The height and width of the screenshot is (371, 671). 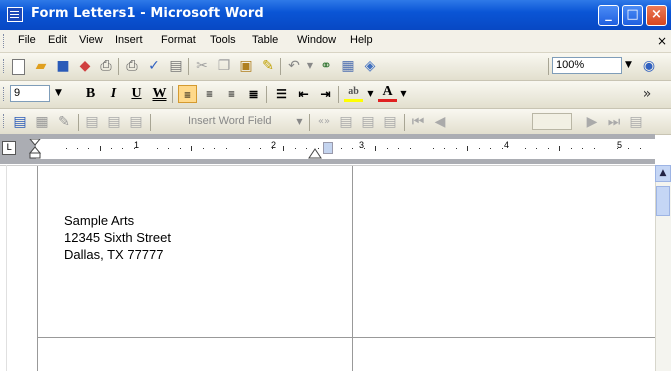 What do you see at coordinates (636, 122) in the screenshot?
I see `find-entry-icon: ▤` at bounding box center [636, 122].